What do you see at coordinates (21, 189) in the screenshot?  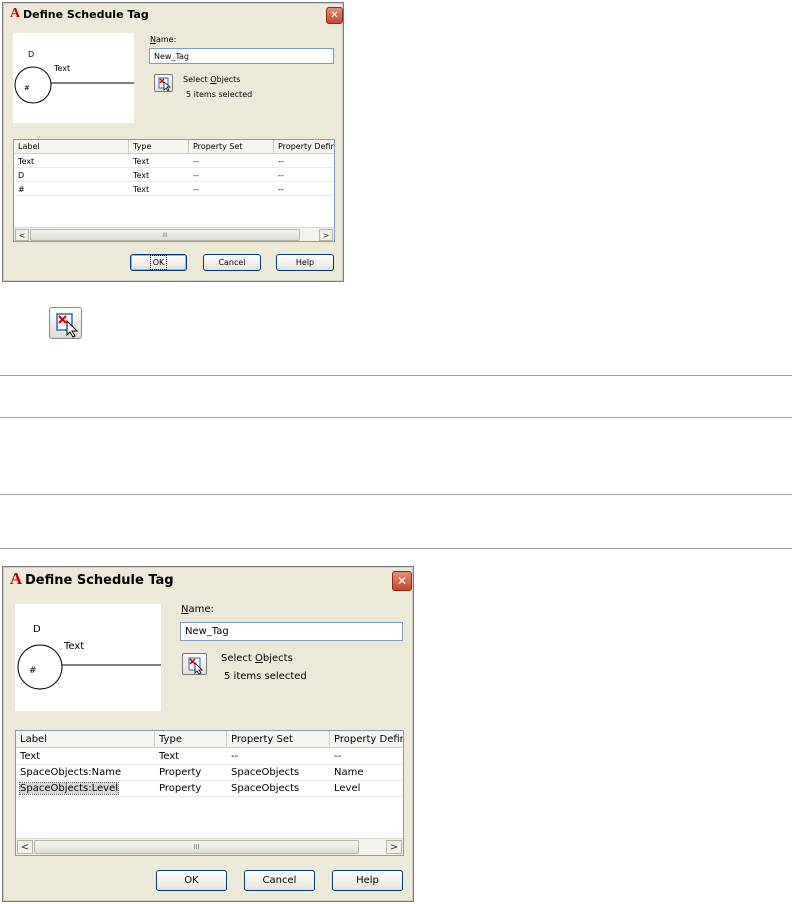 I see `cell-label: #` at bounding box center [21, 189].